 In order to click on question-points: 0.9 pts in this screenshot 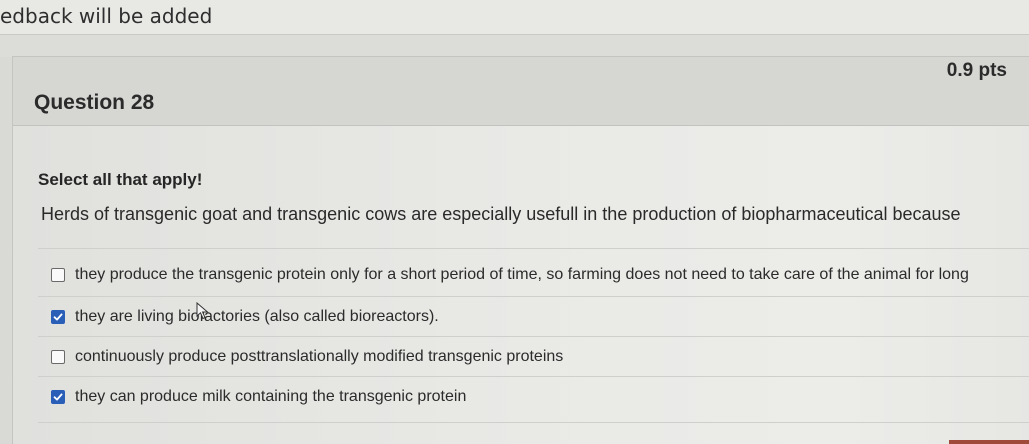, I will do `click(976, 70)`.